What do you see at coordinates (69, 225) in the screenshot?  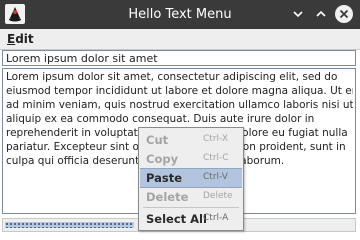 I see `progress-bar` at bounding box center [69, 225].